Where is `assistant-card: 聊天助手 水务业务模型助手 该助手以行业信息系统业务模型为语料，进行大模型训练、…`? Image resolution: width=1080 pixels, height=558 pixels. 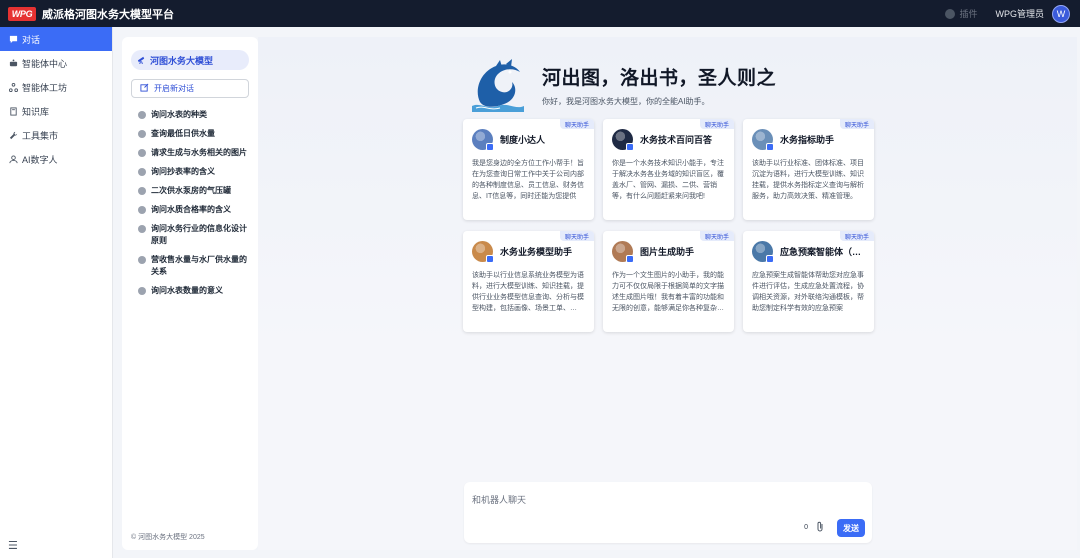
assistant-card: 聊天助手 水务业务模型助手 该助手以行业信息系统业务模型为语料，进行大模型训练、… is located at coordinates (528, 281).